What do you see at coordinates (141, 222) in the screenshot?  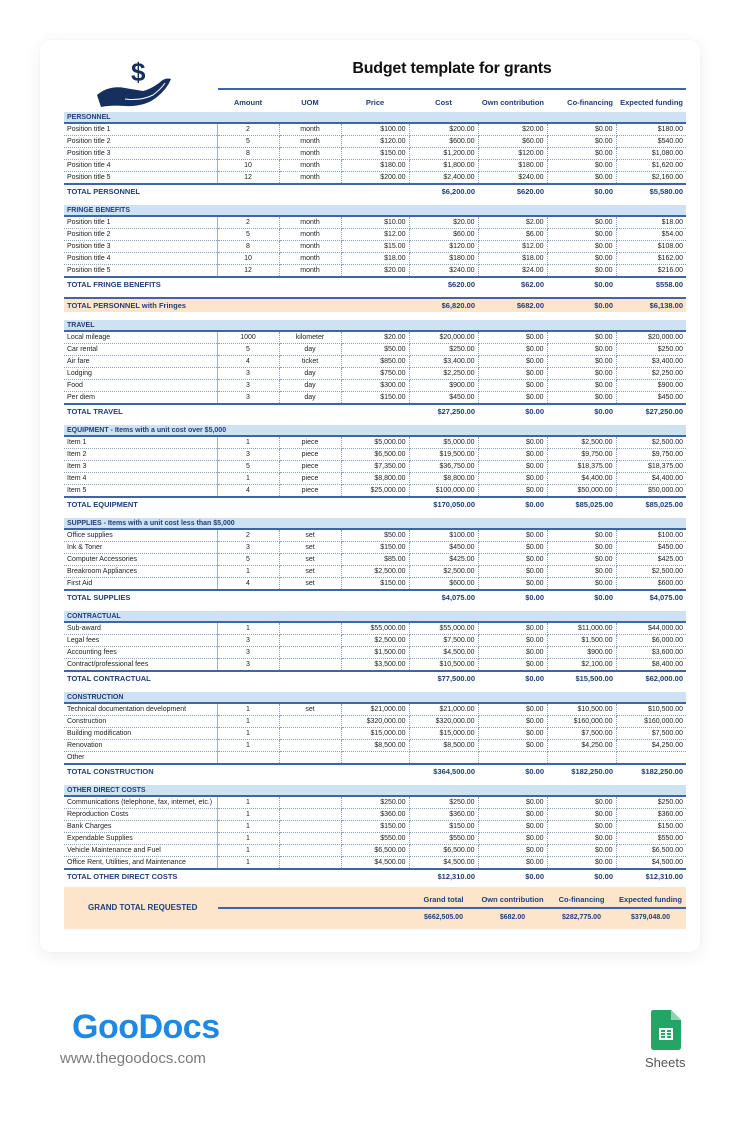 I see `row-label: Position title 1` at bounding box center [141, 222].